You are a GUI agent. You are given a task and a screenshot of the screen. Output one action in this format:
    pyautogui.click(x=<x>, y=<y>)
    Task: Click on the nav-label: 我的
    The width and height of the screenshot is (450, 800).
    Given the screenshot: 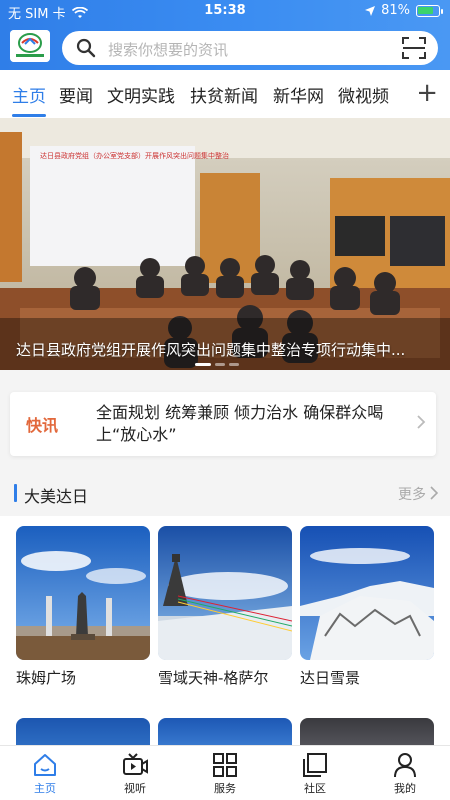 What is the action you would take?
    pyautogui.click(x=405, y=788)
    